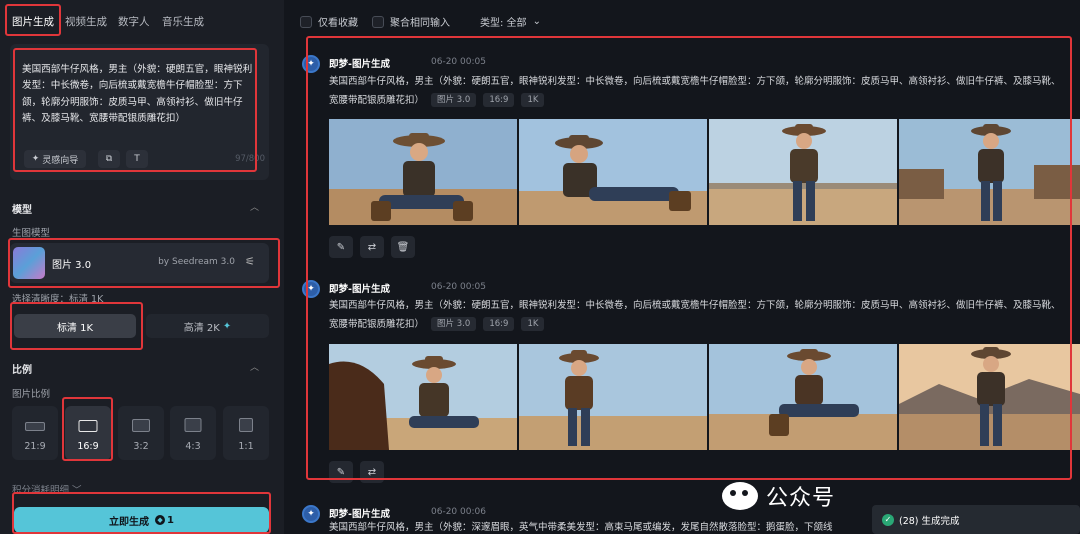 The width and height of the screenshot is (1080, 534). What do you see at coordinates (338, 23) in the screenshot?
I see `favorites-filter-label: 仅看收藏` at bounding box center [338, 23].